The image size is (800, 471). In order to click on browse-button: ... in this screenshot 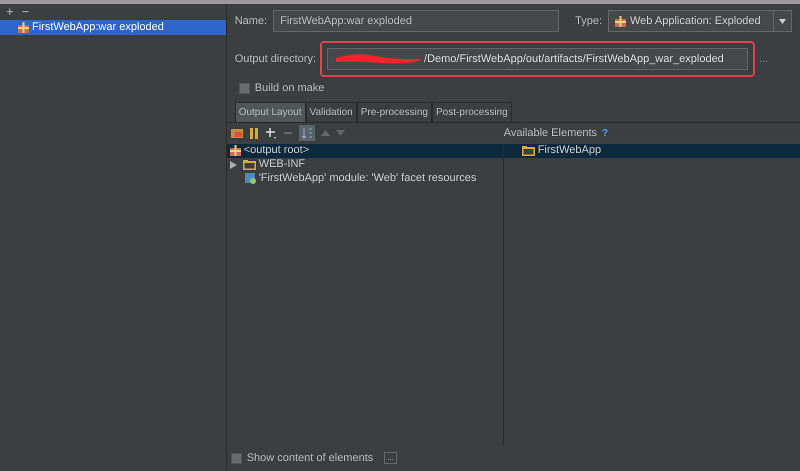, I will do `click(763, 59)`.